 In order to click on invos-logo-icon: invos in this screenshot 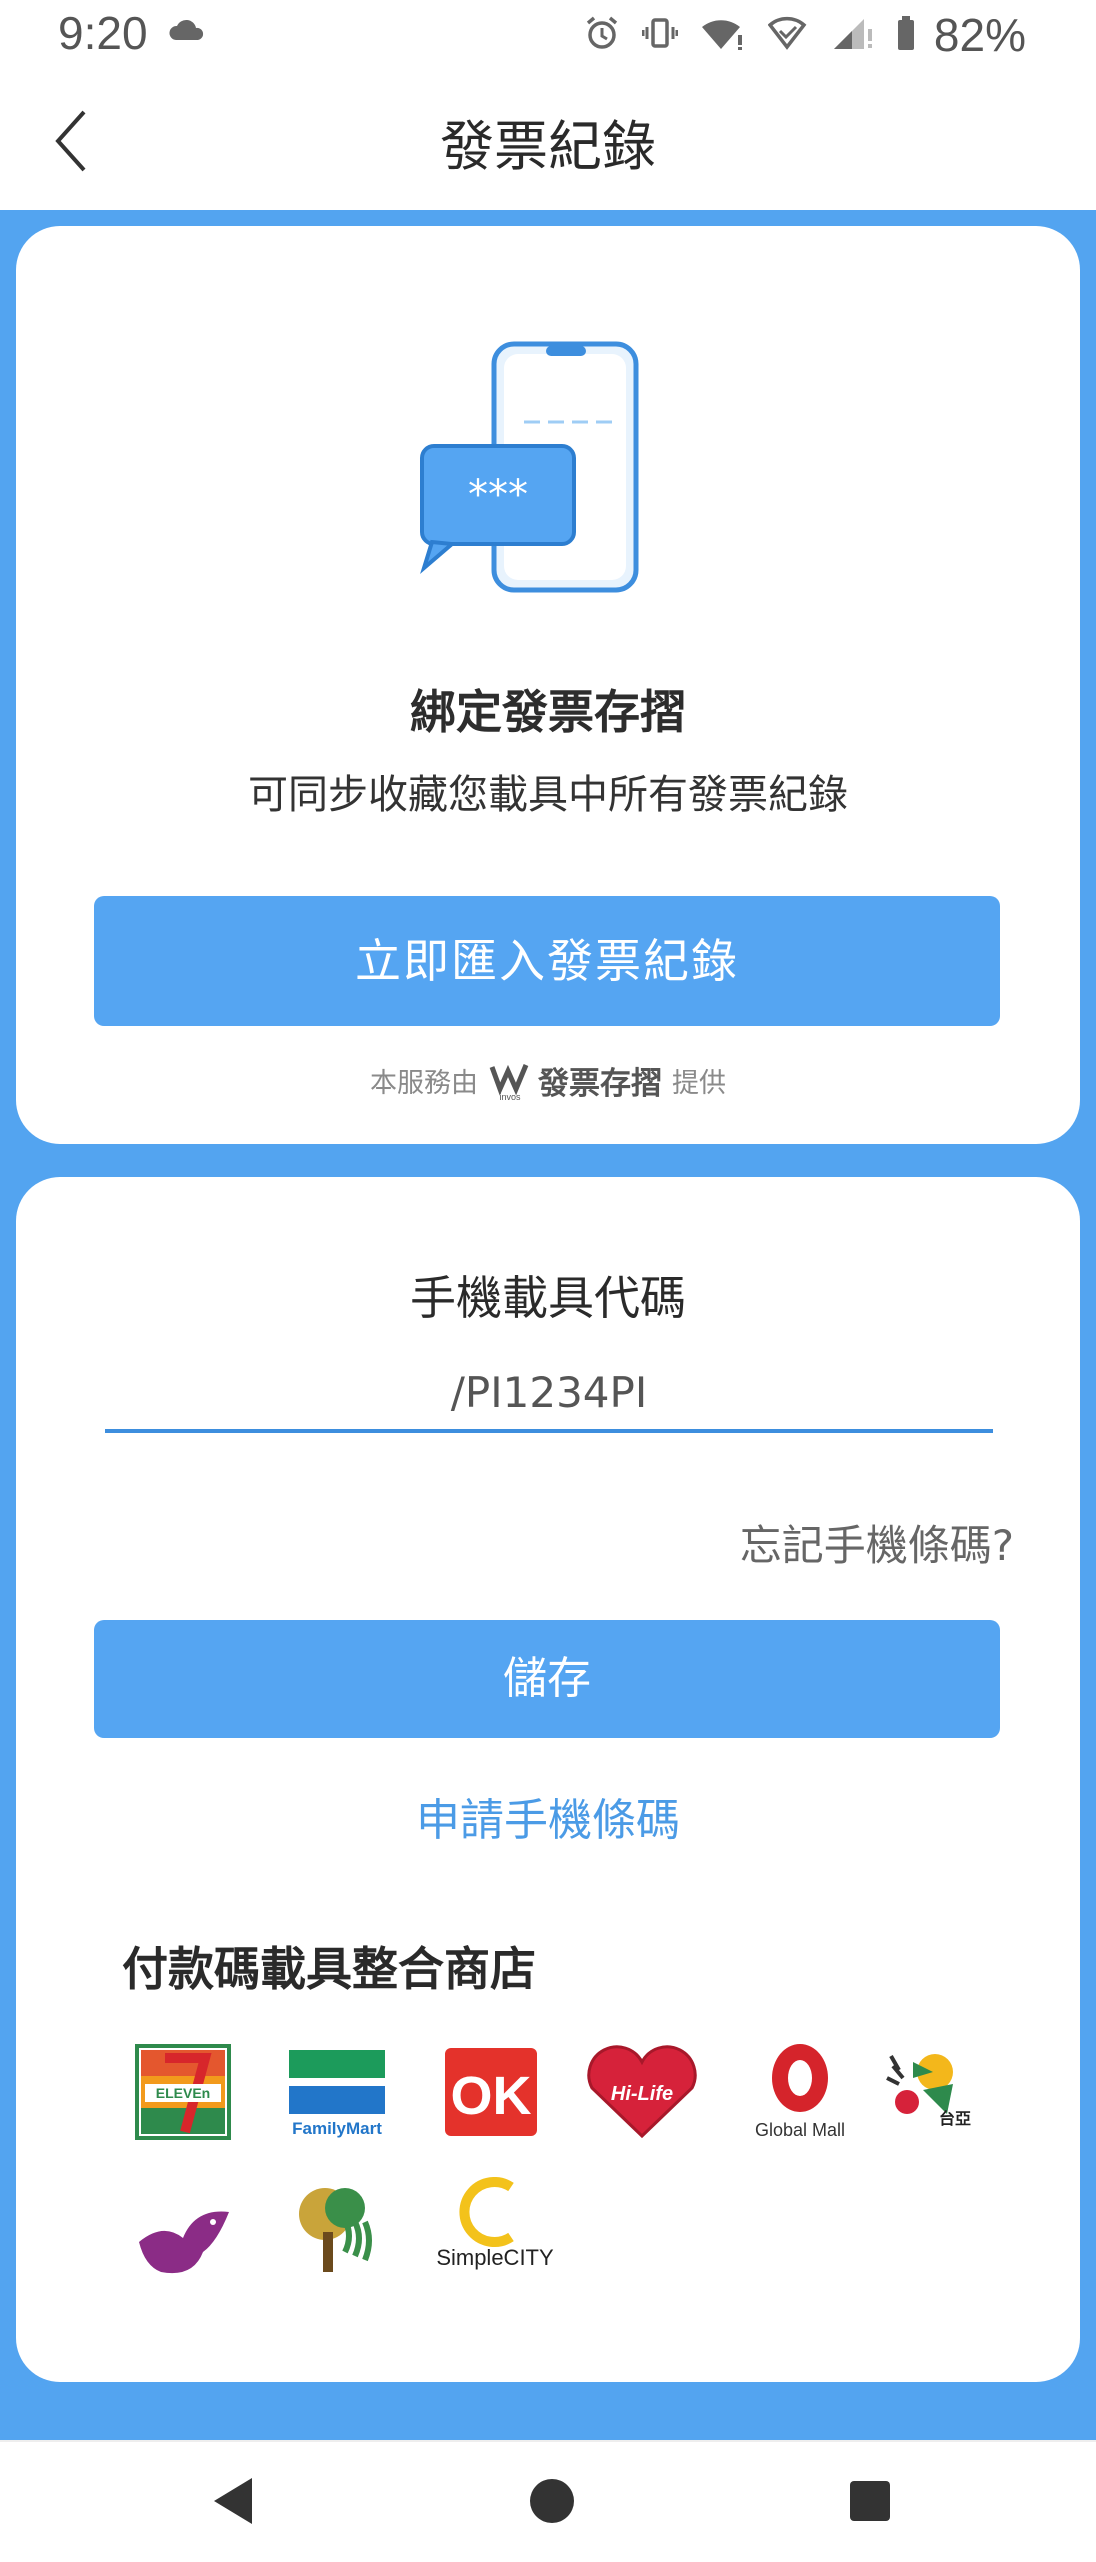, I will do `click(509, 1082)`.